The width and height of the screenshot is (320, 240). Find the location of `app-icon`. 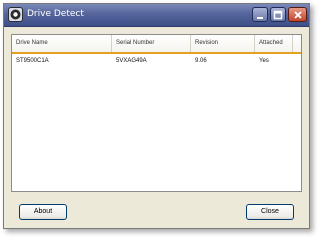

app-icon is located at coordinates (15, 14).